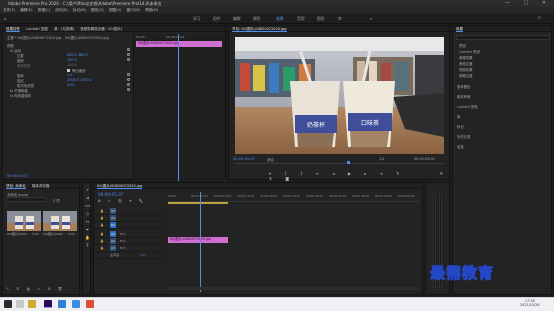  What do you see at coordinates (87, 189) in the screenshot?
I see `selection-tool-icon: ➤` at bounding box center [87, 189].